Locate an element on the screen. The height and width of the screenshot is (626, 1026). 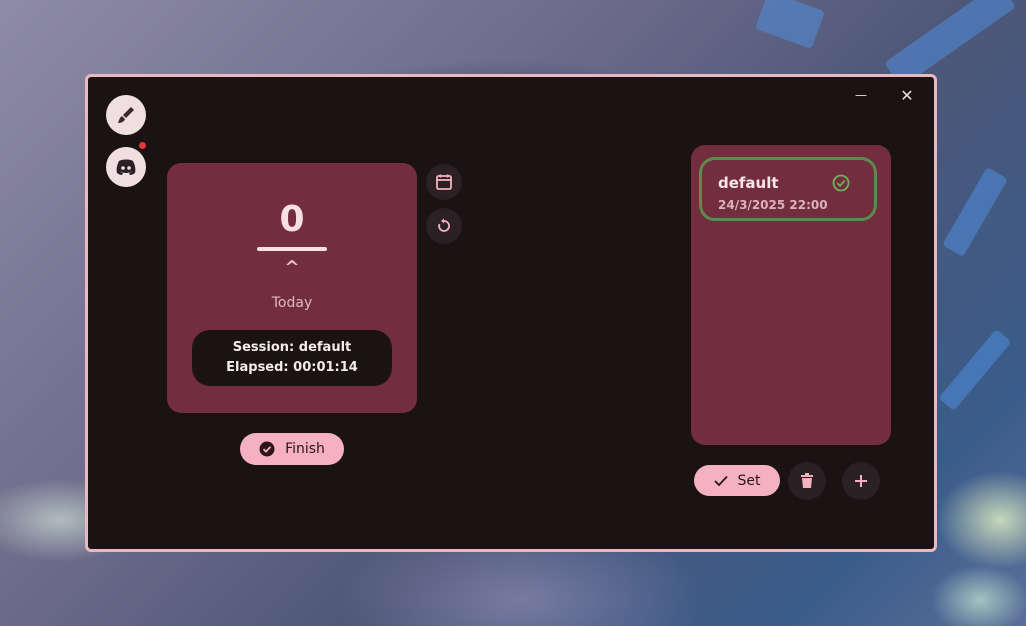
plus-icon is located at coordinates (861, 481).